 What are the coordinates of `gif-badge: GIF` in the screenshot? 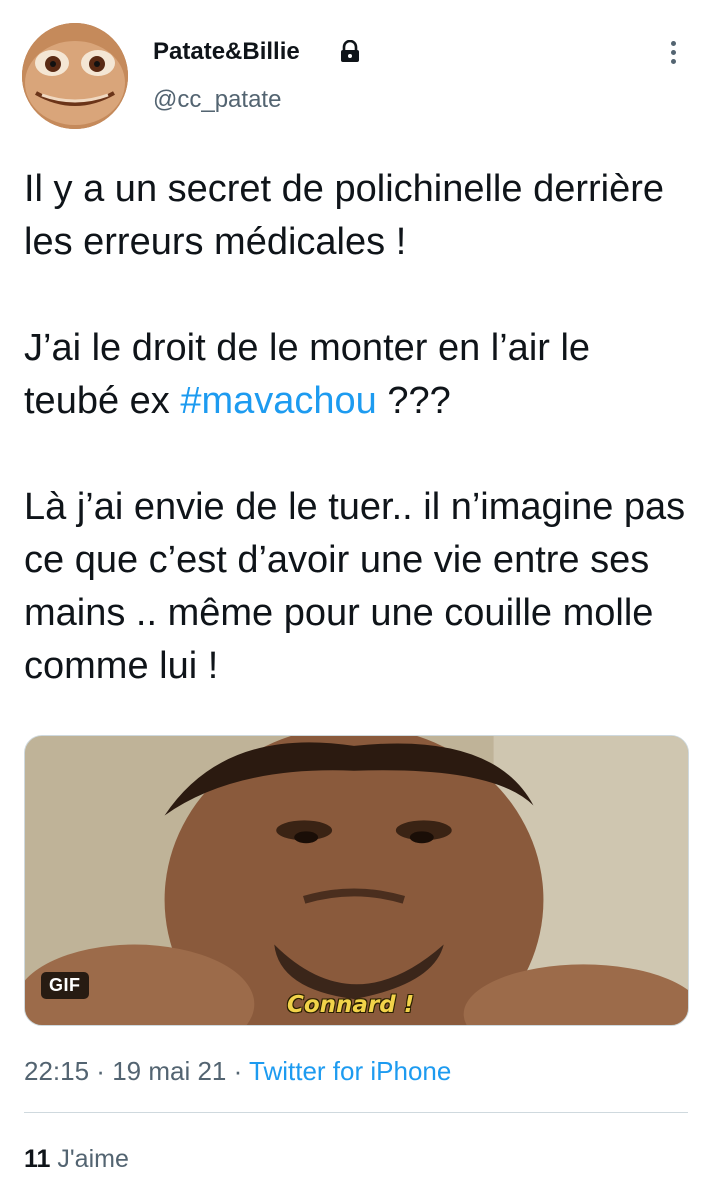 It's located at (65, 985).